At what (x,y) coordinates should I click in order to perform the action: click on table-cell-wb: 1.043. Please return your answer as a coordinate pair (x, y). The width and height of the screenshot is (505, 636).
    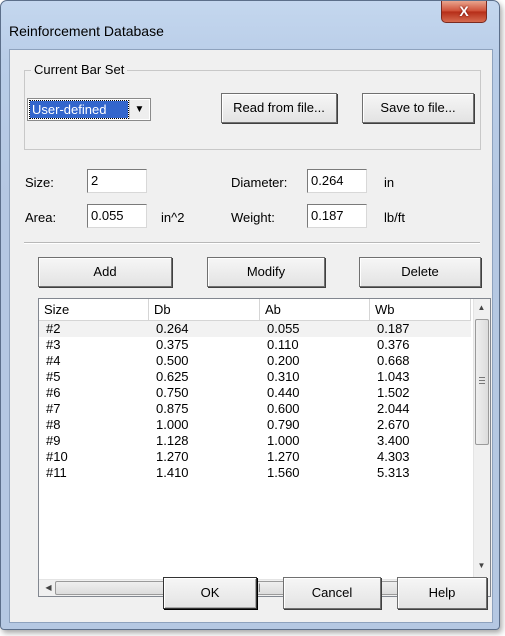
    Looking at the image, I should click on (393, 376).